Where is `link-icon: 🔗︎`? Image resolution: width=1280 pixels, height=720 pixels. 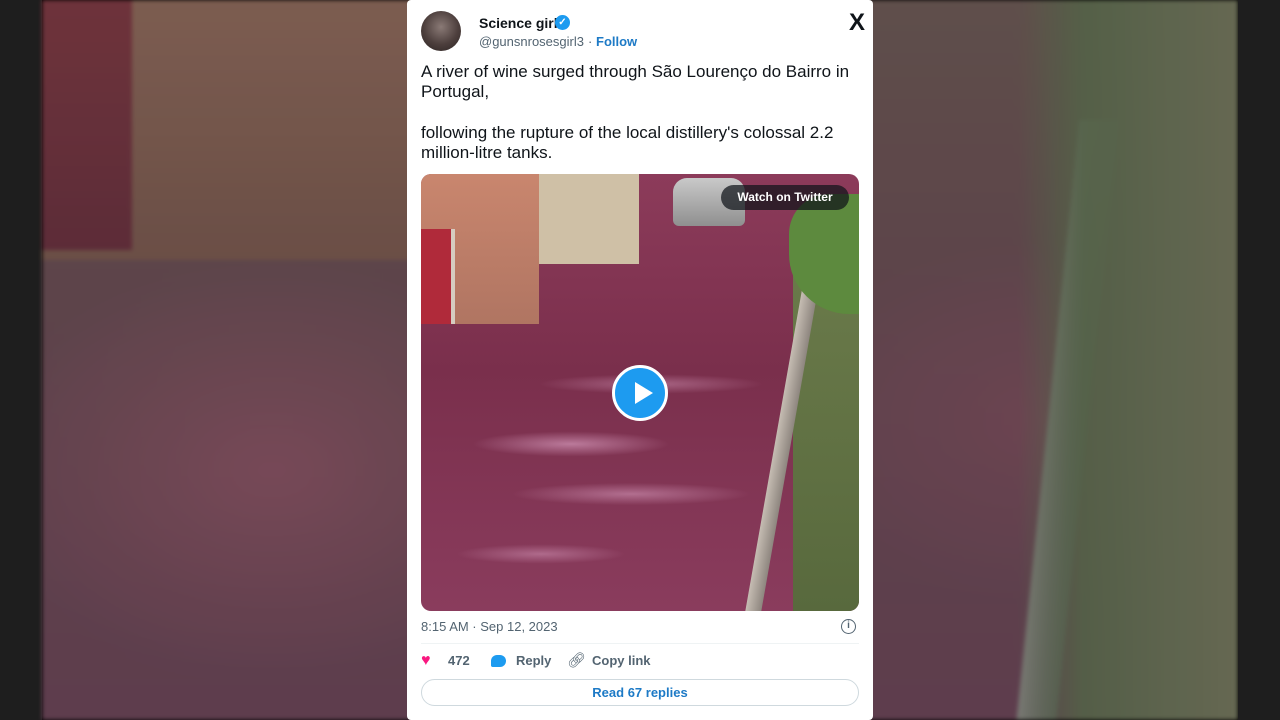
link-icon: 🔗︎ is located at coordinates (576, 661).